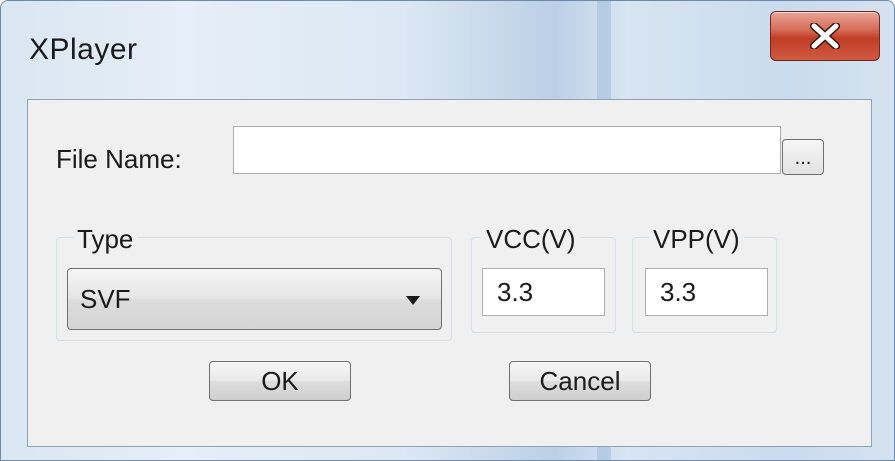  What do you see at coordinates (507, 150) in the screenshot?
I see `file-name-input` at bounding box center [507, 150].